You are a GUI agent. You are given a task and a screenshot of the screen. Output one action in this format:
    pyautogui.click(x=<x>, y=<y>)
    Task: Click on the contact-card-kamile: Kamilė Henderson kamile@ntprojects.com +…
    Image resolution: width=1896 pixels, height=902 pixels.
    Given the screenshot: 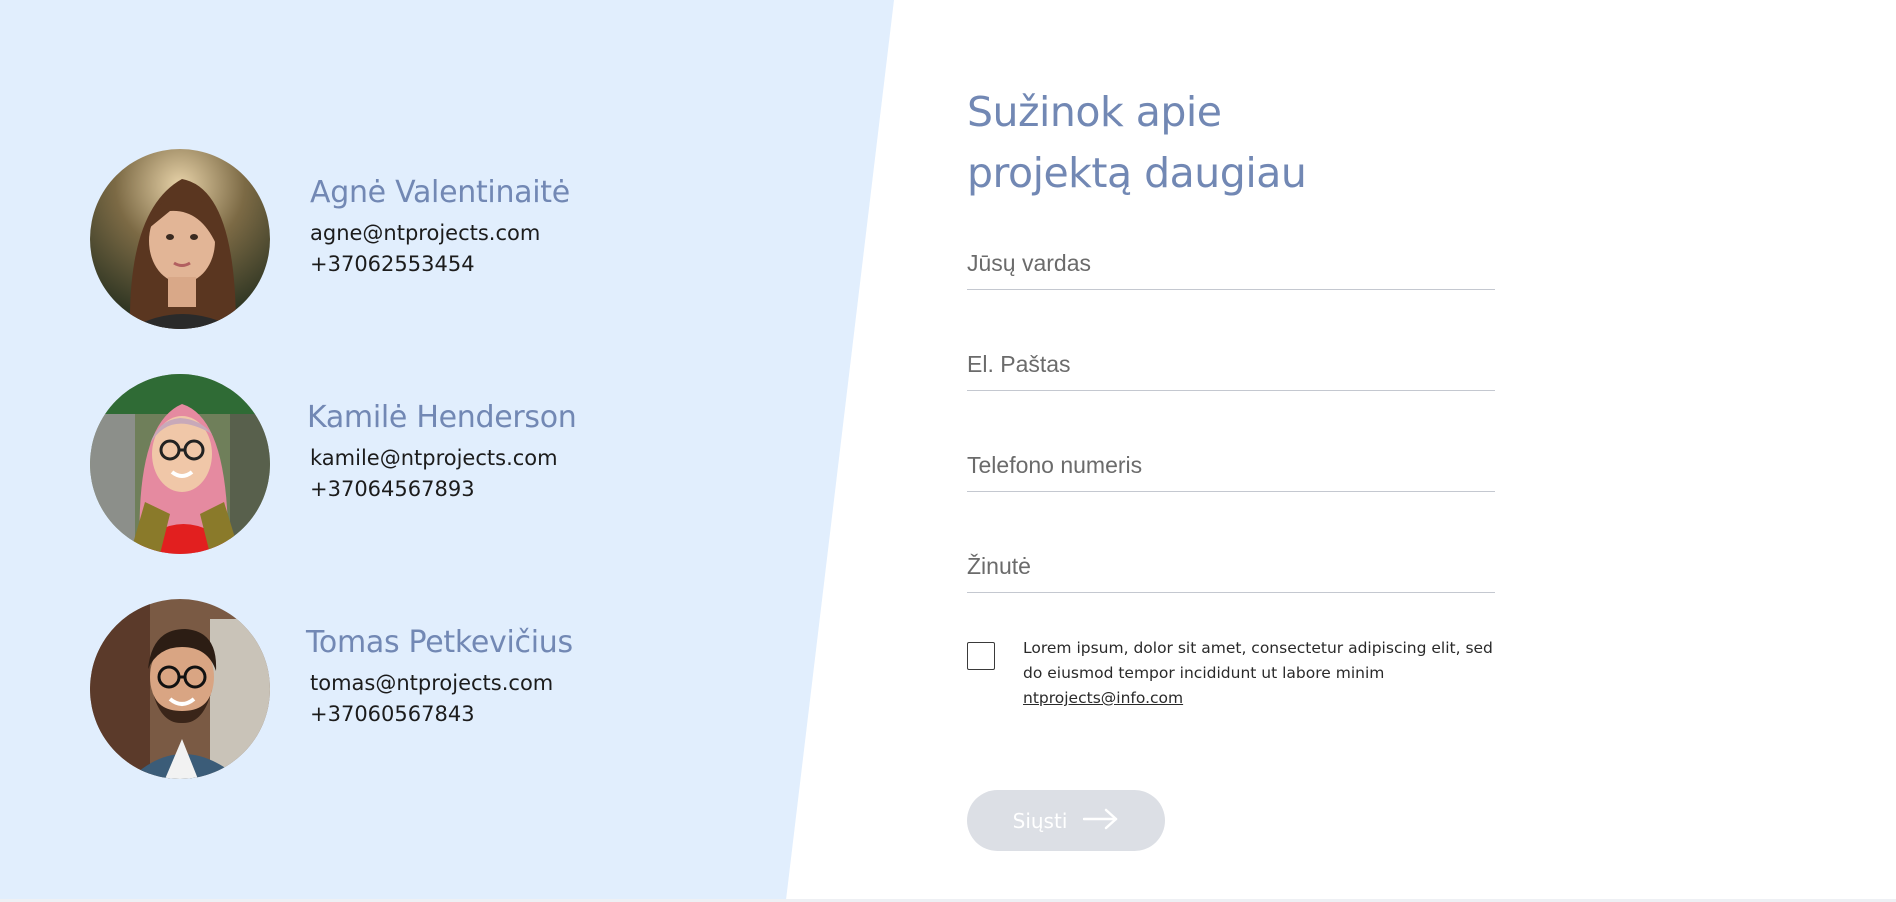 What is the action you would take?
    pyautogui.click(x=370, y=465)
    